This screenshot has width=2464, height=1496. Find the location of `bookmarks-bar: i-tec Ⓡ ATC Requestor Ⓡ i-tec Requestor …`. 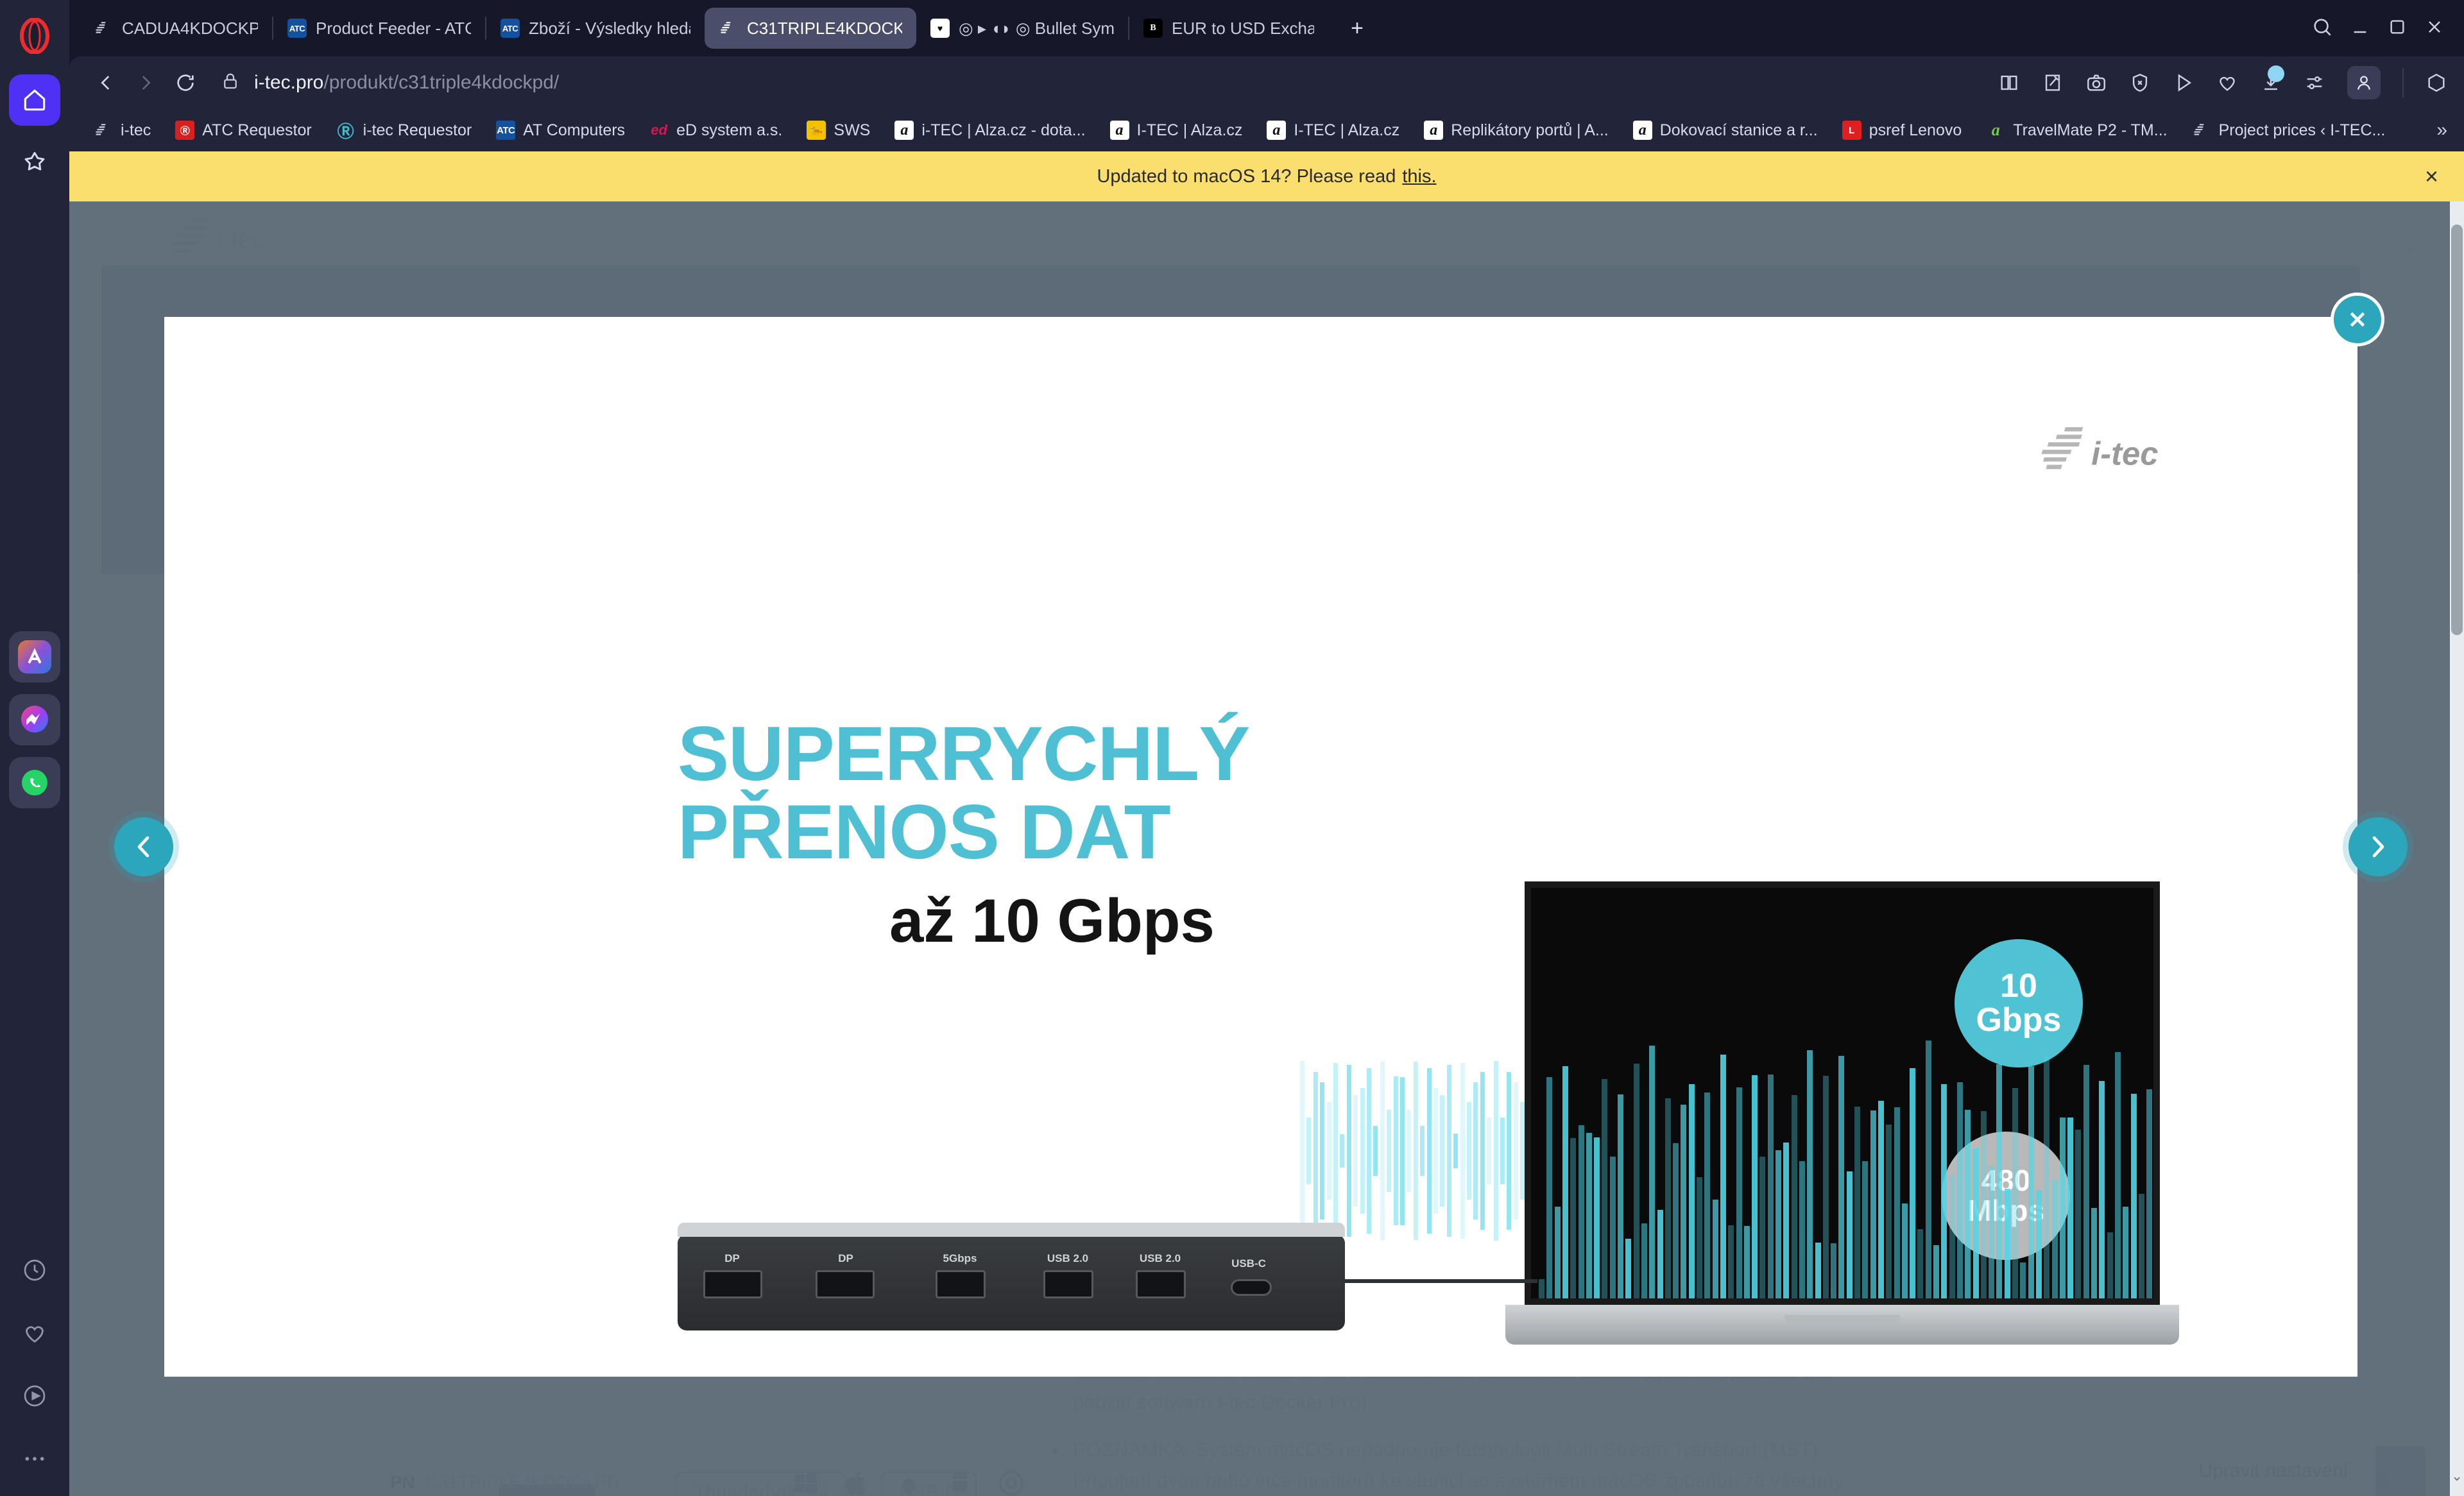

bookmarks-bar: i-tec Ⓡ ATC Requestor Ⓡ i-tec Requestor … is located at coordinates (1267, 130).